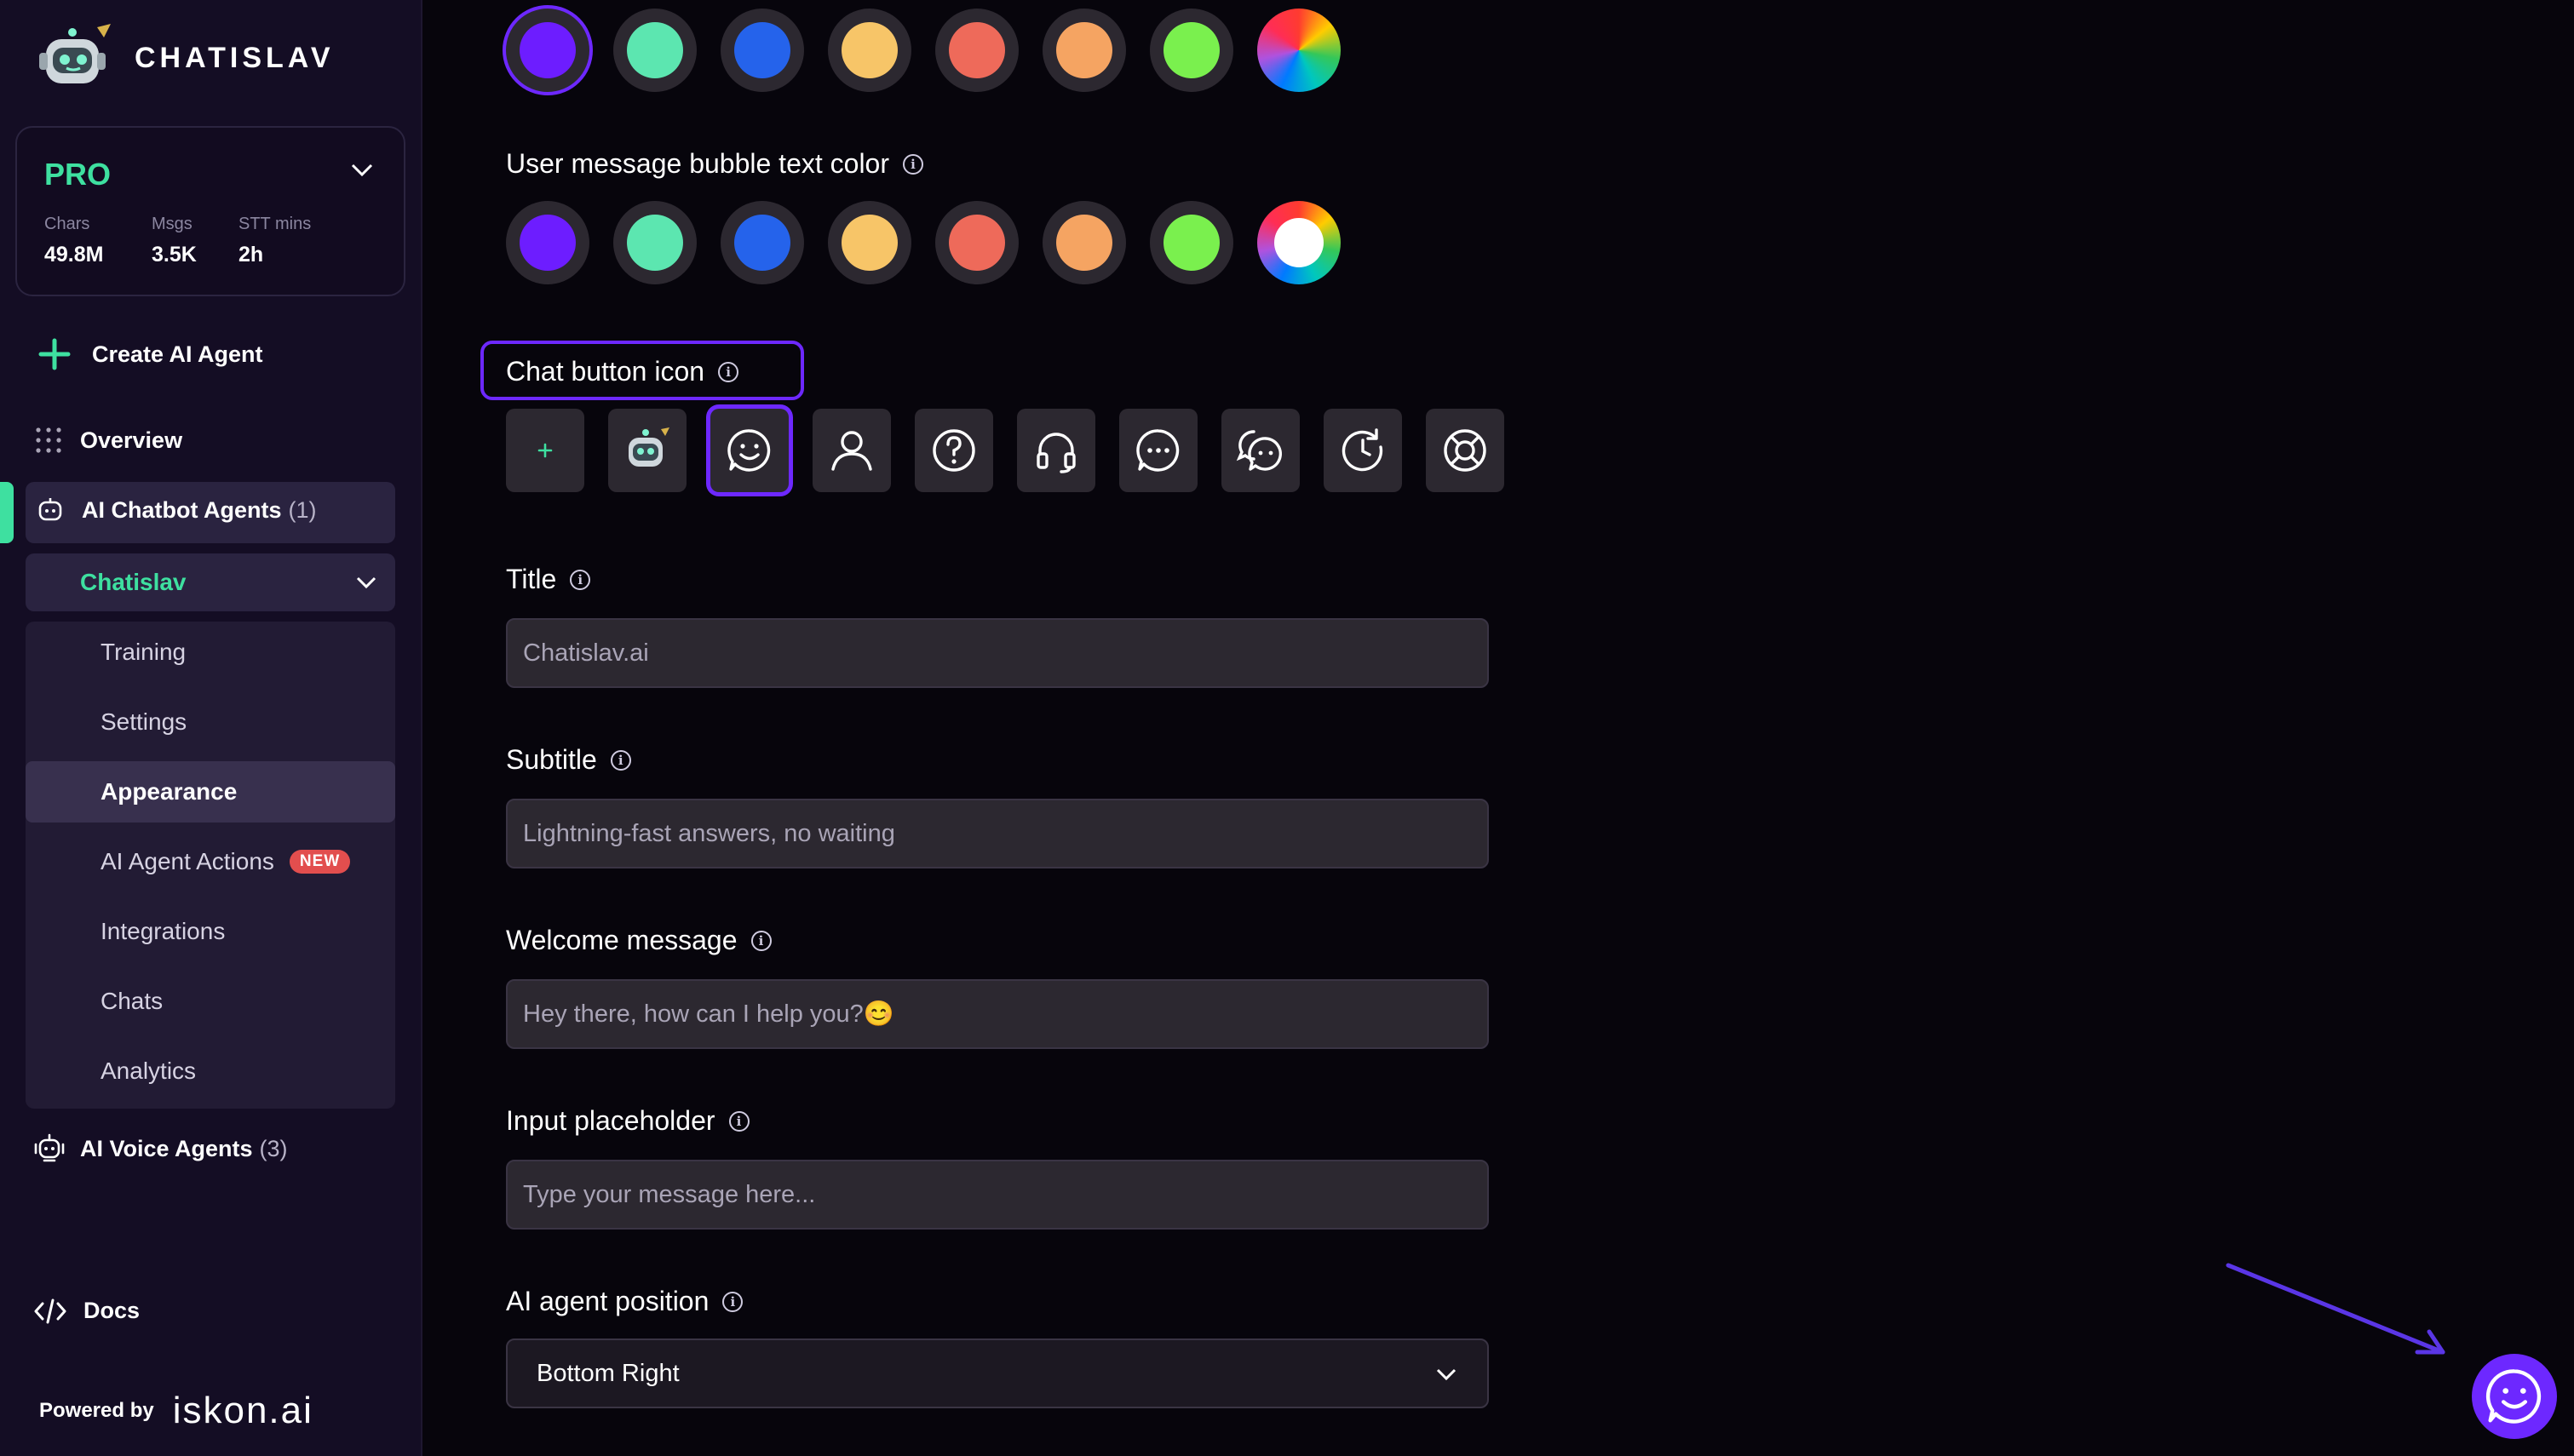  What do you see at coordinates (622, 940) in the screenshot?
I see `label-text: Welcome message` at bounding box center [622, 940].